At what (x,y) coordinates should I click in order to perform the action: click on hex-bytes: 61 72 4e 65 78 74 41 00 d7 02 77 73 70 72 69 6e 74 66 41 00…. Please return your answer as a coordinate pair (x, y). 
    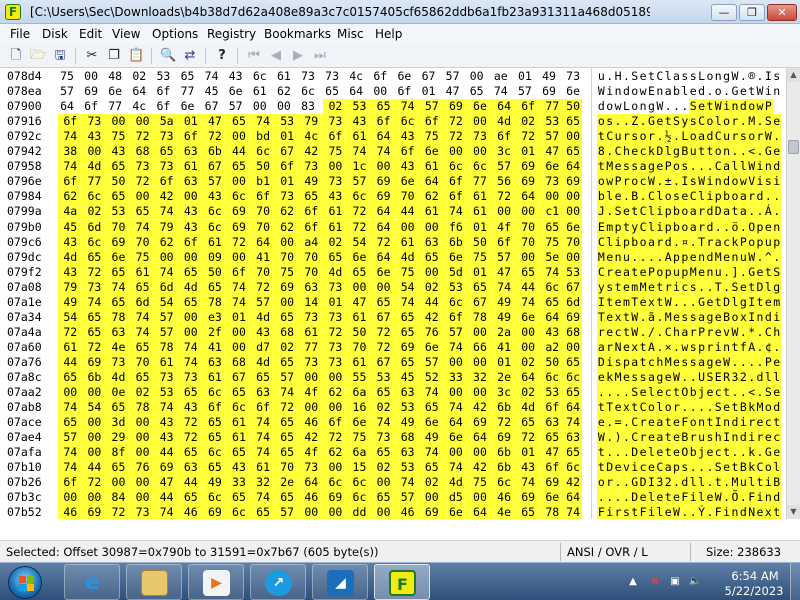
    Looking at the image, I should click on (323, 347).